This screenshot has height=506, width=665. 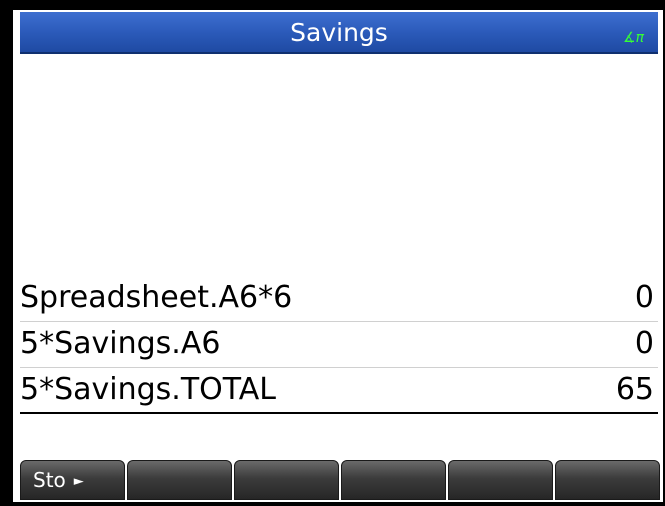 What do you see at coordinates (120, 343) in the screenshot?
I see `history-expression: 5*Savings.A6` at bounding box center [120, 343].